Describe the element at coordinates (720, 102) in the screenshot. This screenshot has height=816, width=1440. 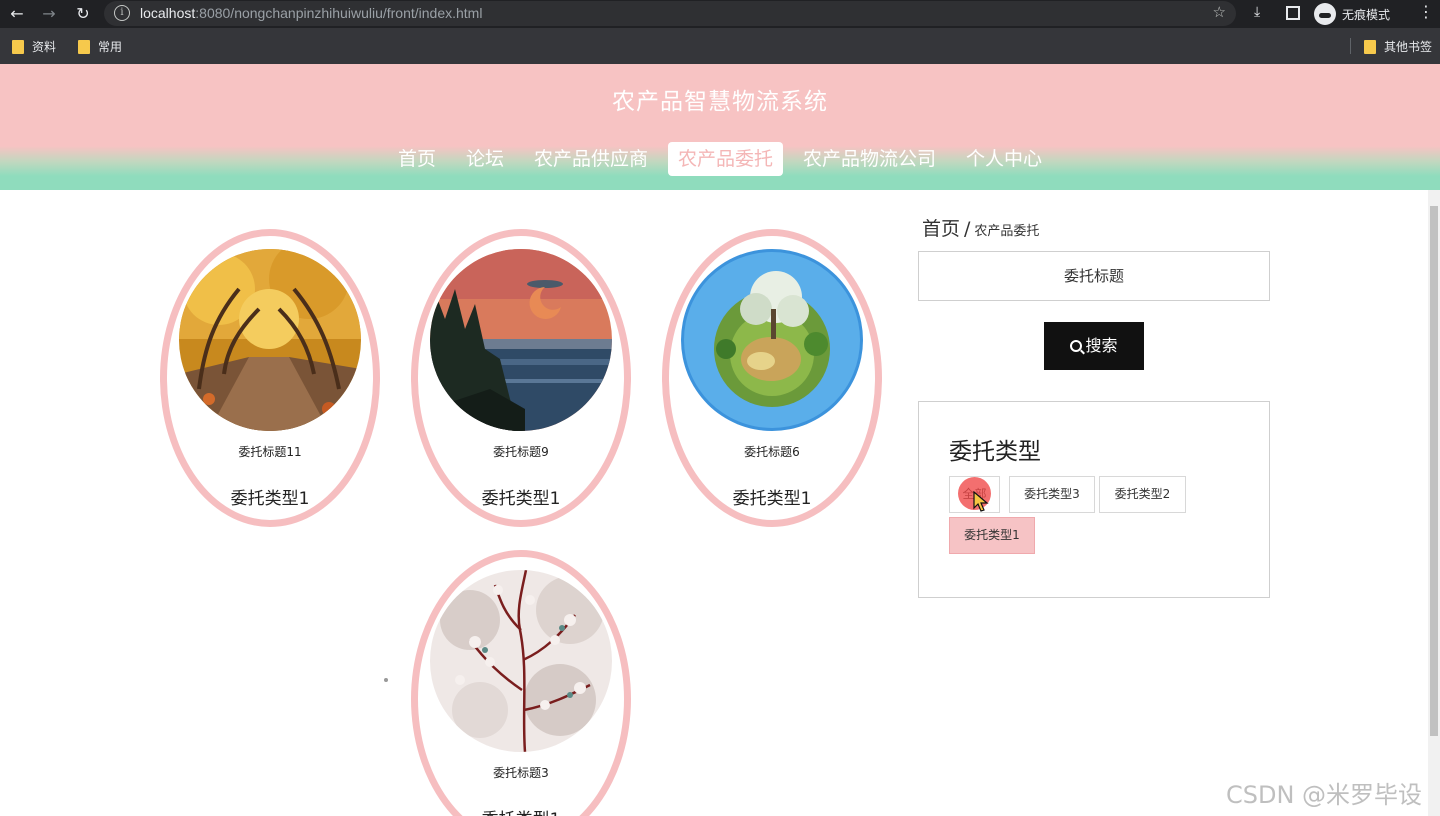
I see `site-title: 农产品智慧物流系统` at that location.